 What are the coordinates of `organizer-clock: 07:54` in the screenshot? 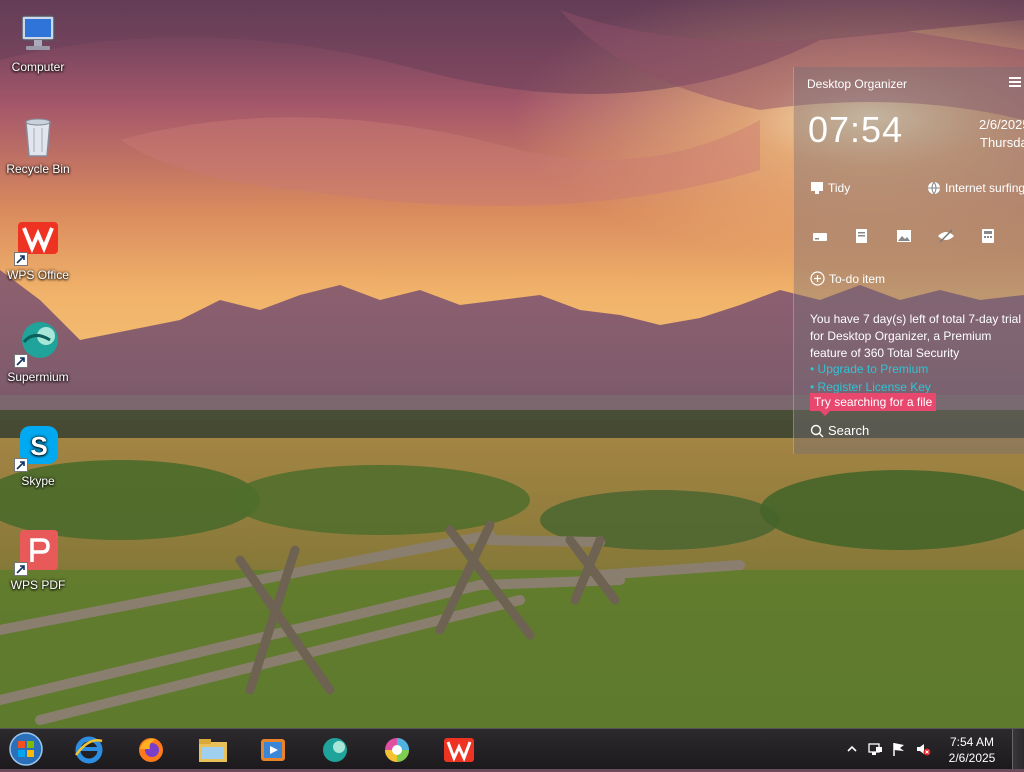 It's located at (856, 129).